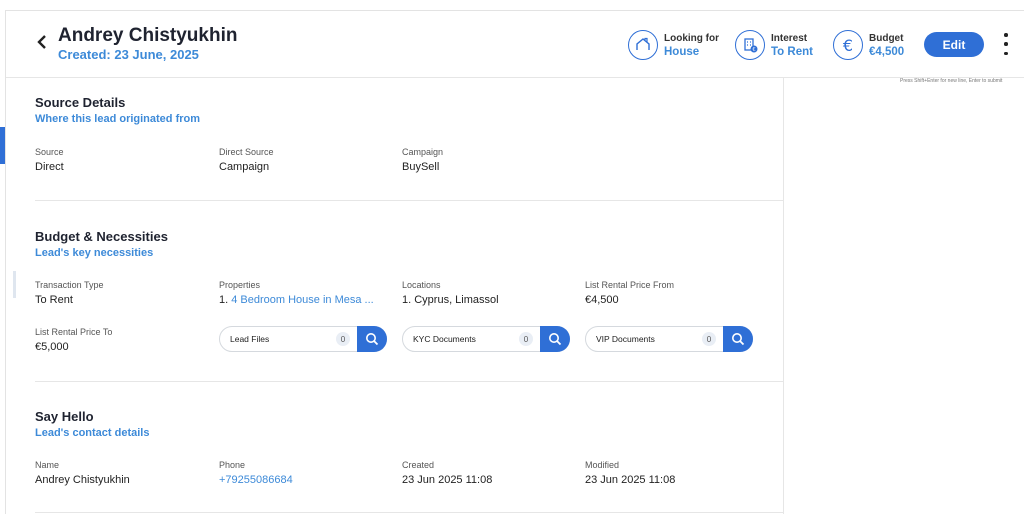 This screenshot has width=1024, height=514. What do you see at coordinates (2, 145) in the screenshot?
I see `sidebar-active-indicator` at bounding box center [2, 145].